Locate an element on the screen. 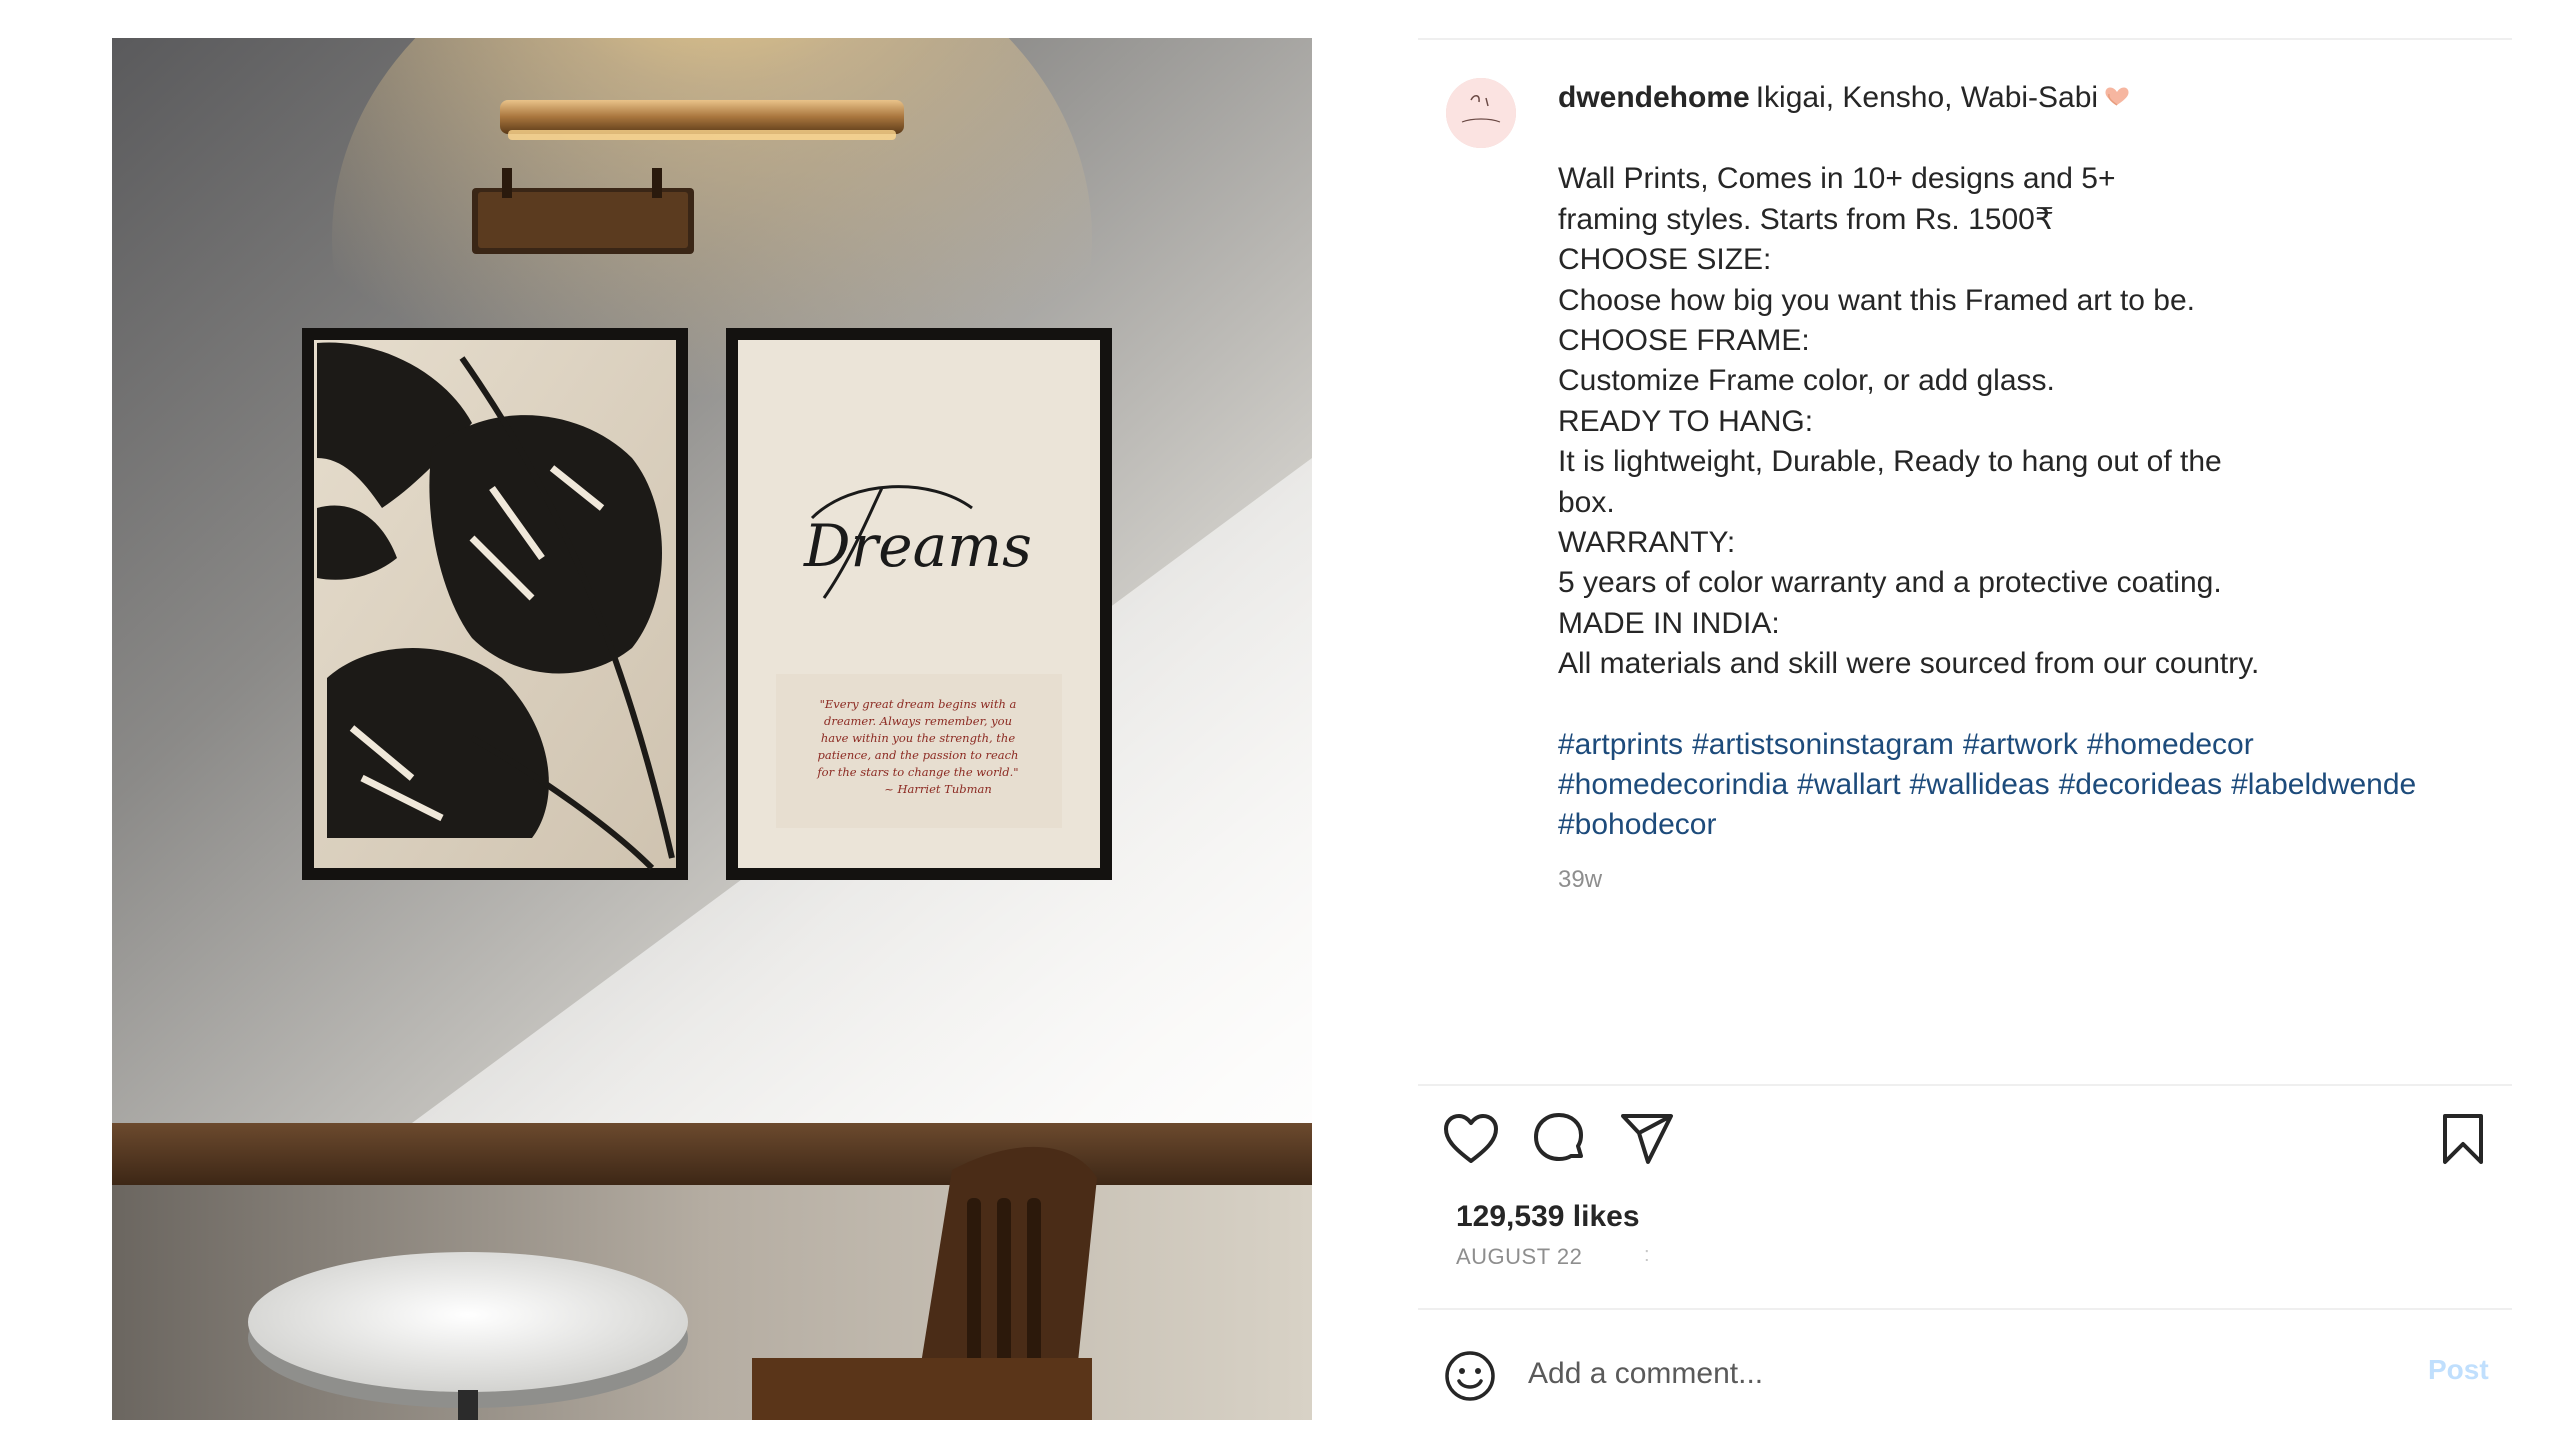  save-button is located at coordinates (2463, 1139).